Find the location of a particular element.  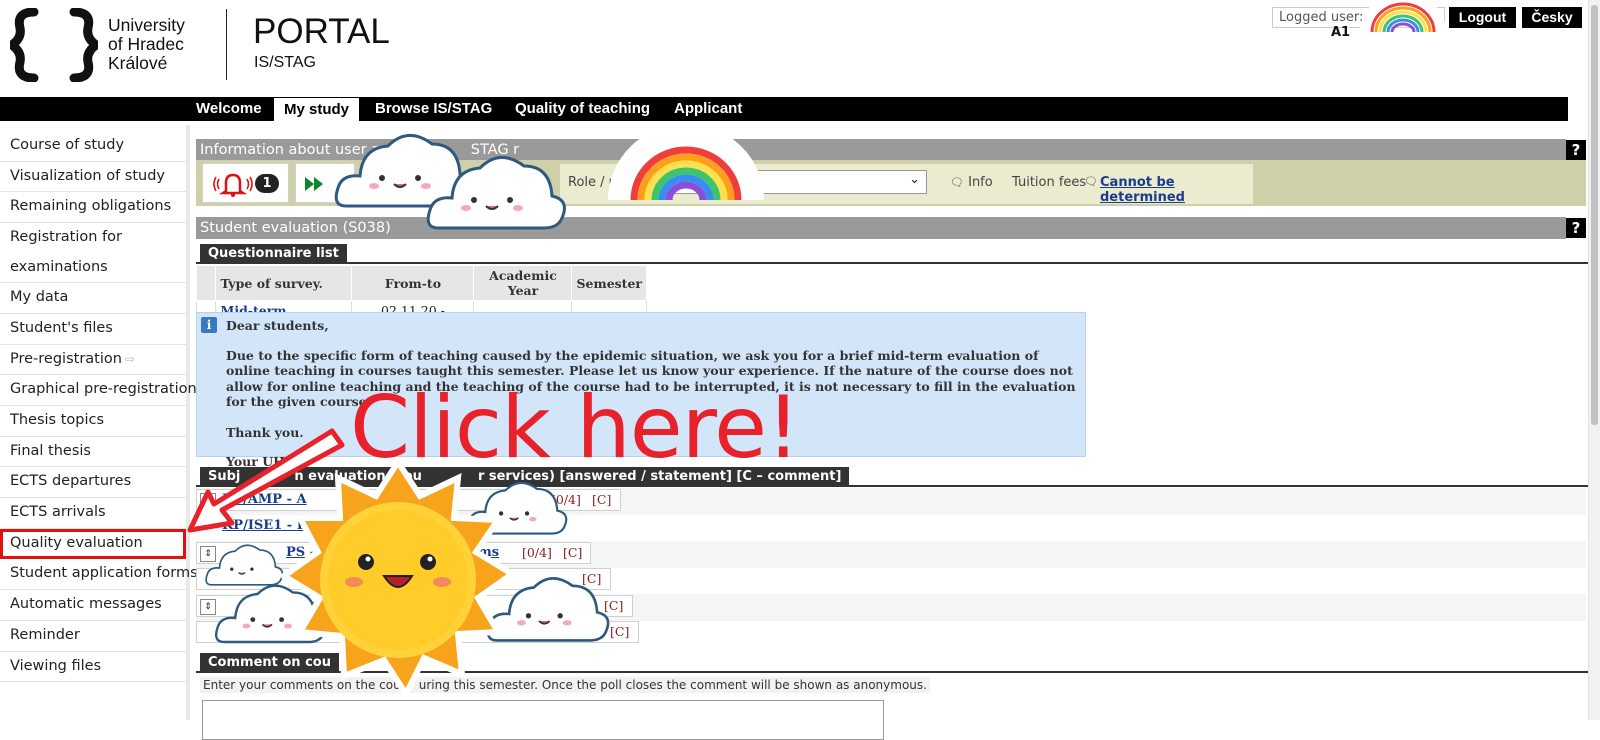

user-info-title-start: Information about user a is located at coordinates (290, 150).